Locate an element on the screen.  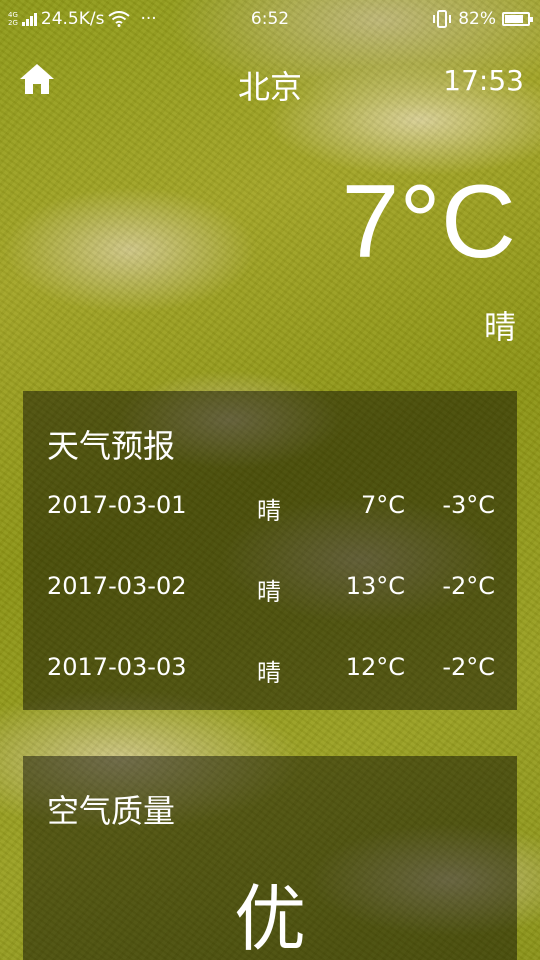
forecast-row: 2017-03-03 晴 12°C -2°C is located at coordinates (270, 673).